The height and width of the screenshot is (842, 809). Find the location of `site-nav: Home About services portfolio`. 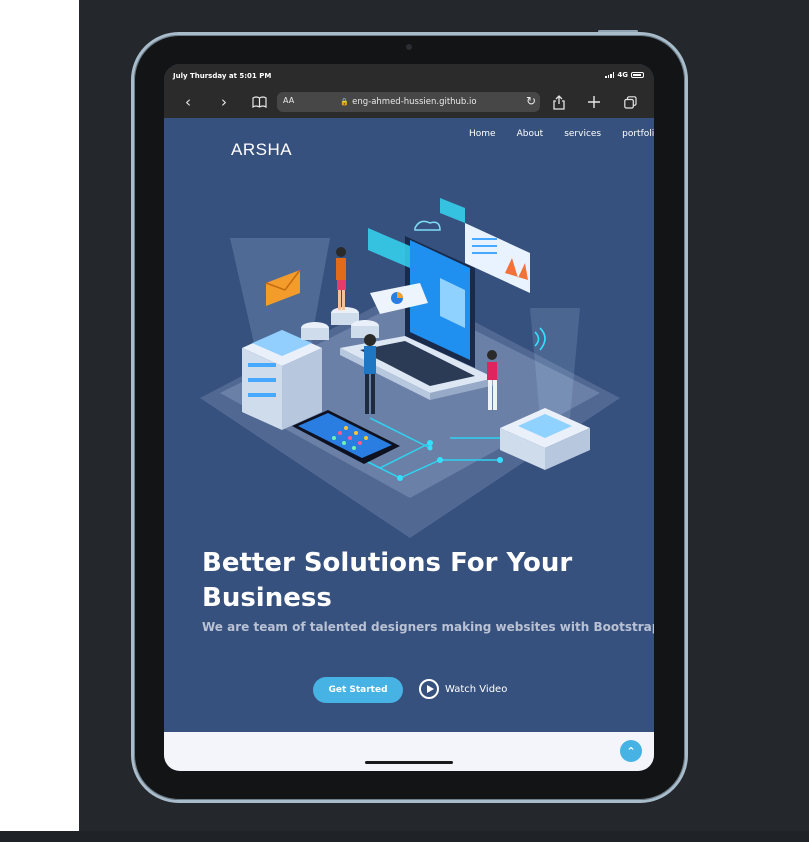

site-nav: Home About services portfolio is located at coordinates (561, 134).